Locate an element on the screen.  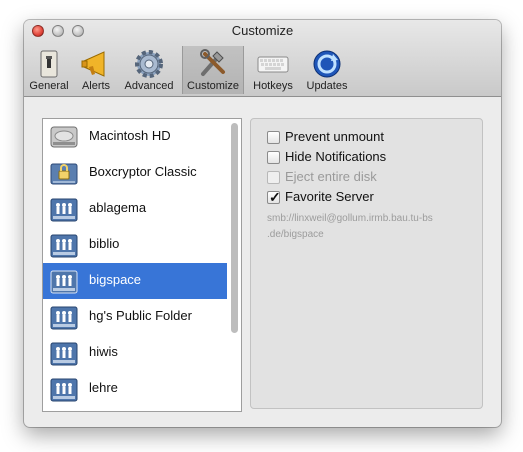
list-item-label: hg's Public Folder is located at coordinates (140, 315).